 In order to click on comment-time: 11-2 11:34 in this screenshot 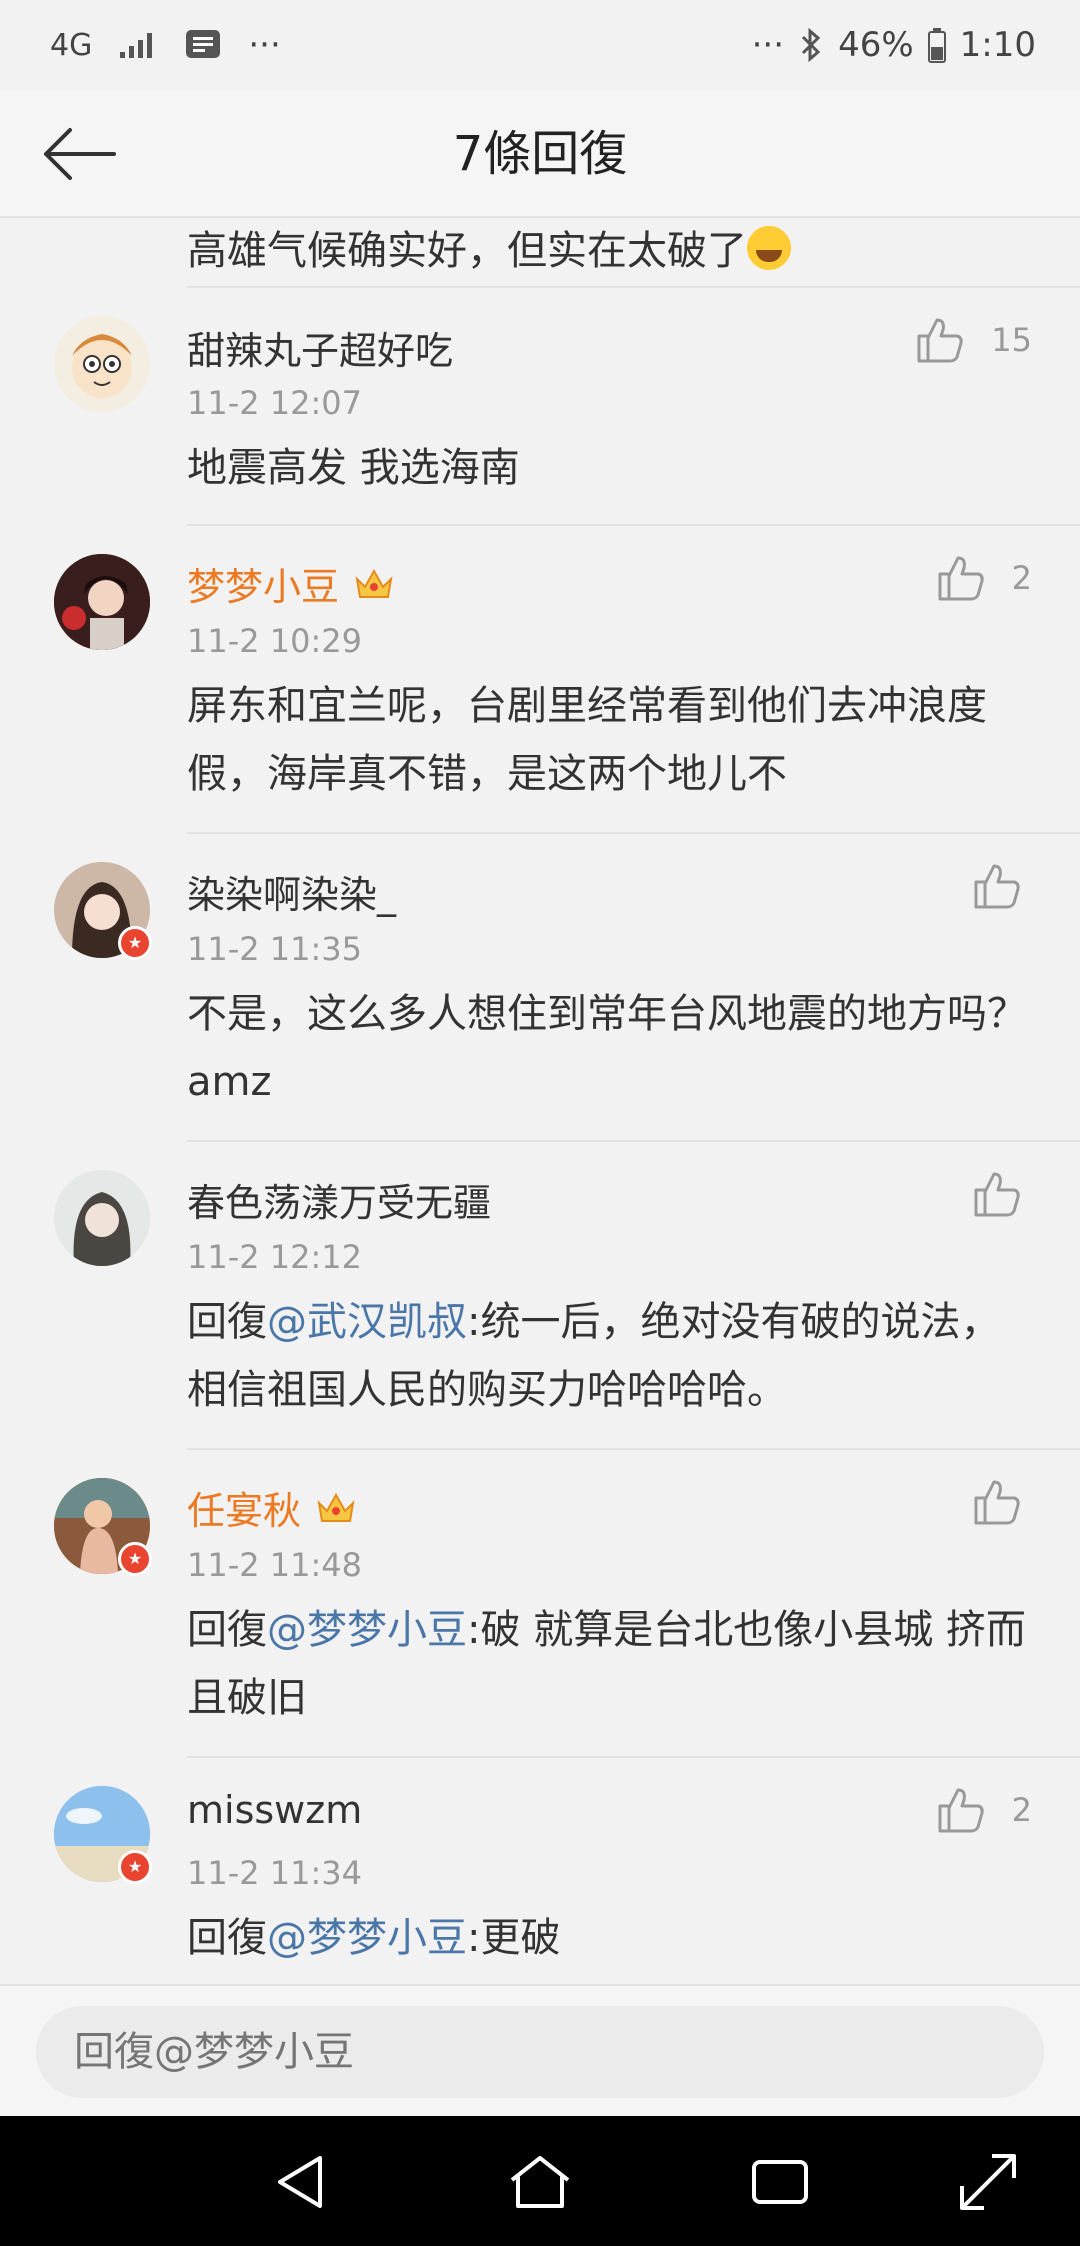, I will do `click(275, 1873)`.